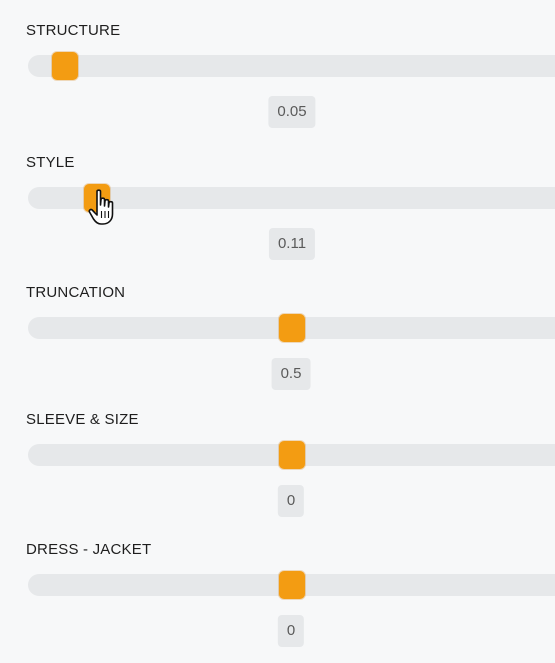 The image size is (555, 663). What do you see at coordinates (73, 30) in the screenshot?
I see `slider-label-structure: STRUCTURE` at bounding box center [73, 30].